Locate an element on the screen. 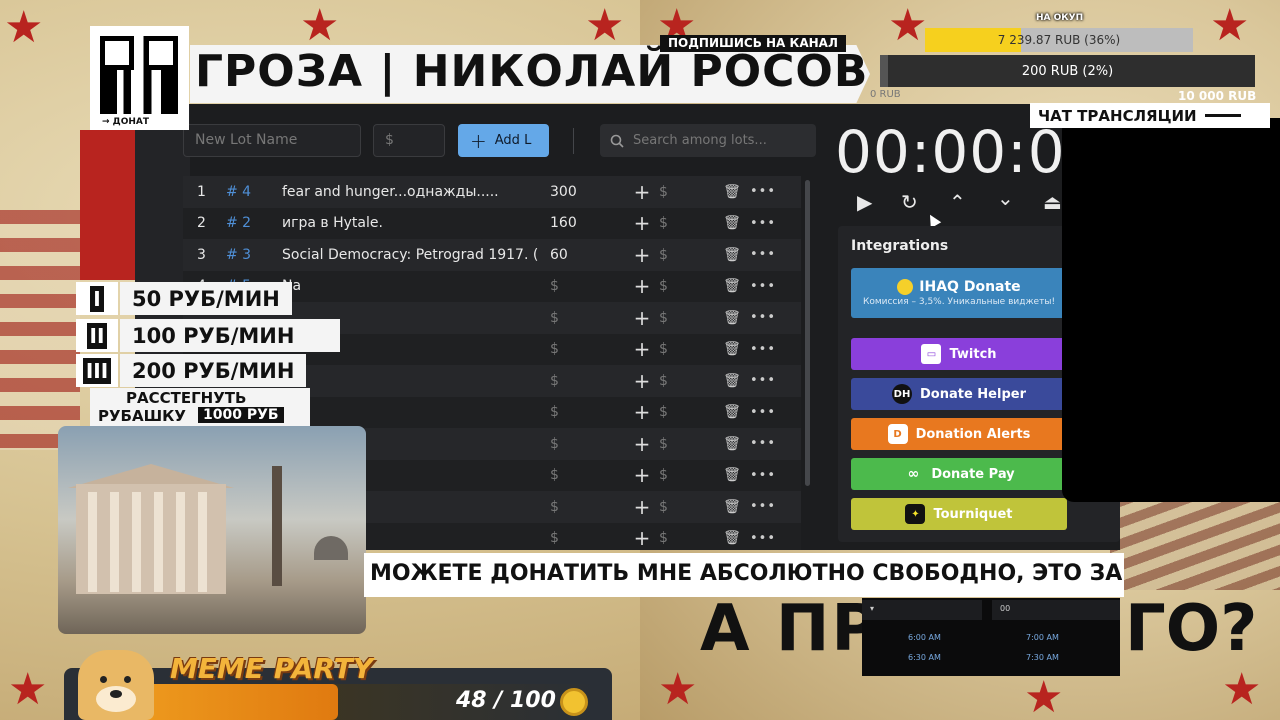  alarm-time: 7:00 AM is located at coordinates (1042, 637).